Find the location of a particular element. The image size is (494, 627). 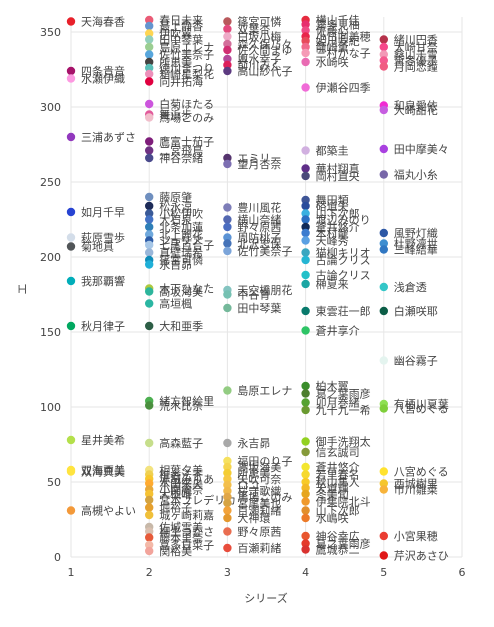

data-point-label: 高坂海美 is located at coordinates (181, 292).